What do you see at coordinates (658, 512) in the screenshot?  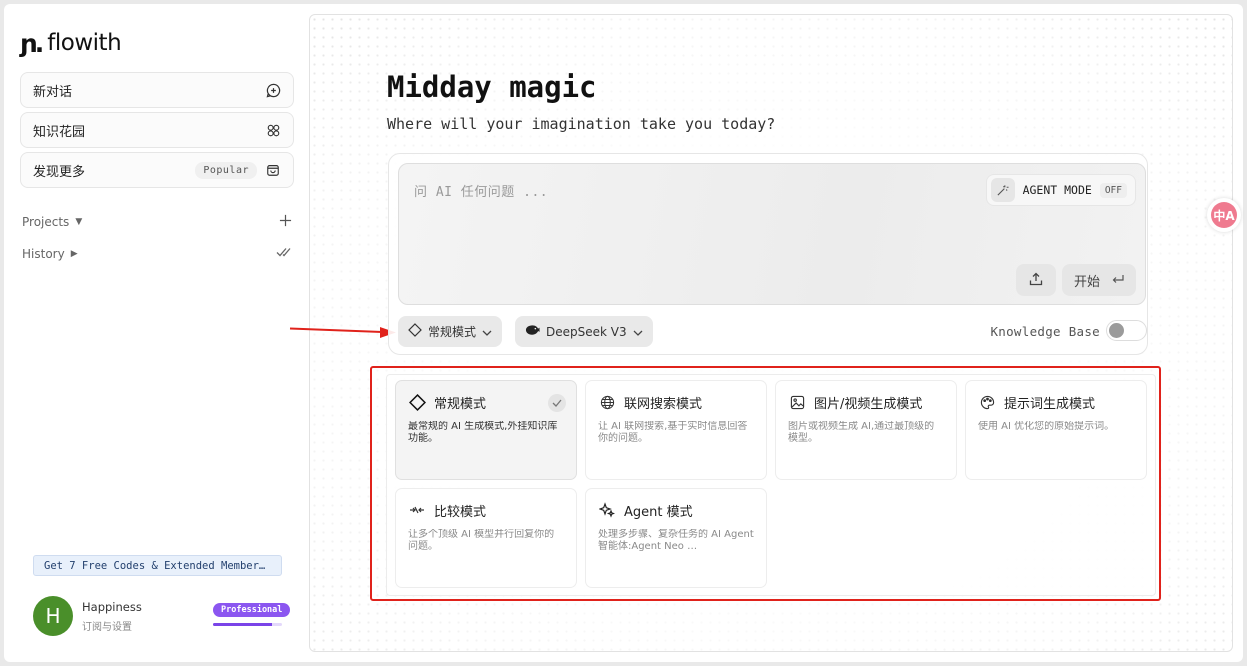 I see `mode-title: Agent 模式` at bounding box center [658, 512].